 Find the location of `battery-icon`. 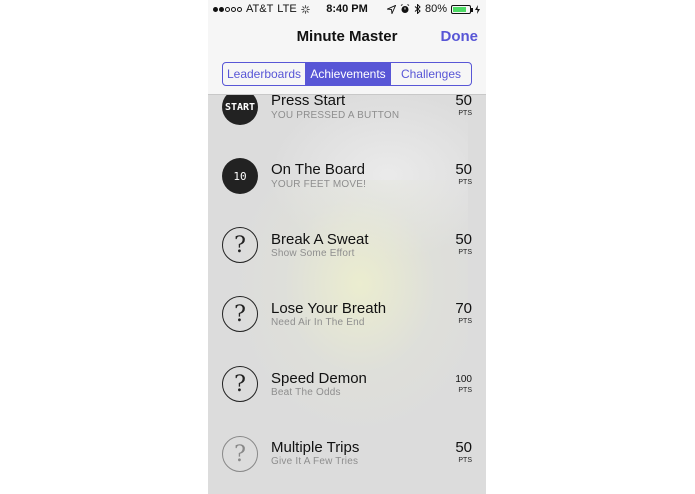

battery-icon is located at coordinates (462, 9).